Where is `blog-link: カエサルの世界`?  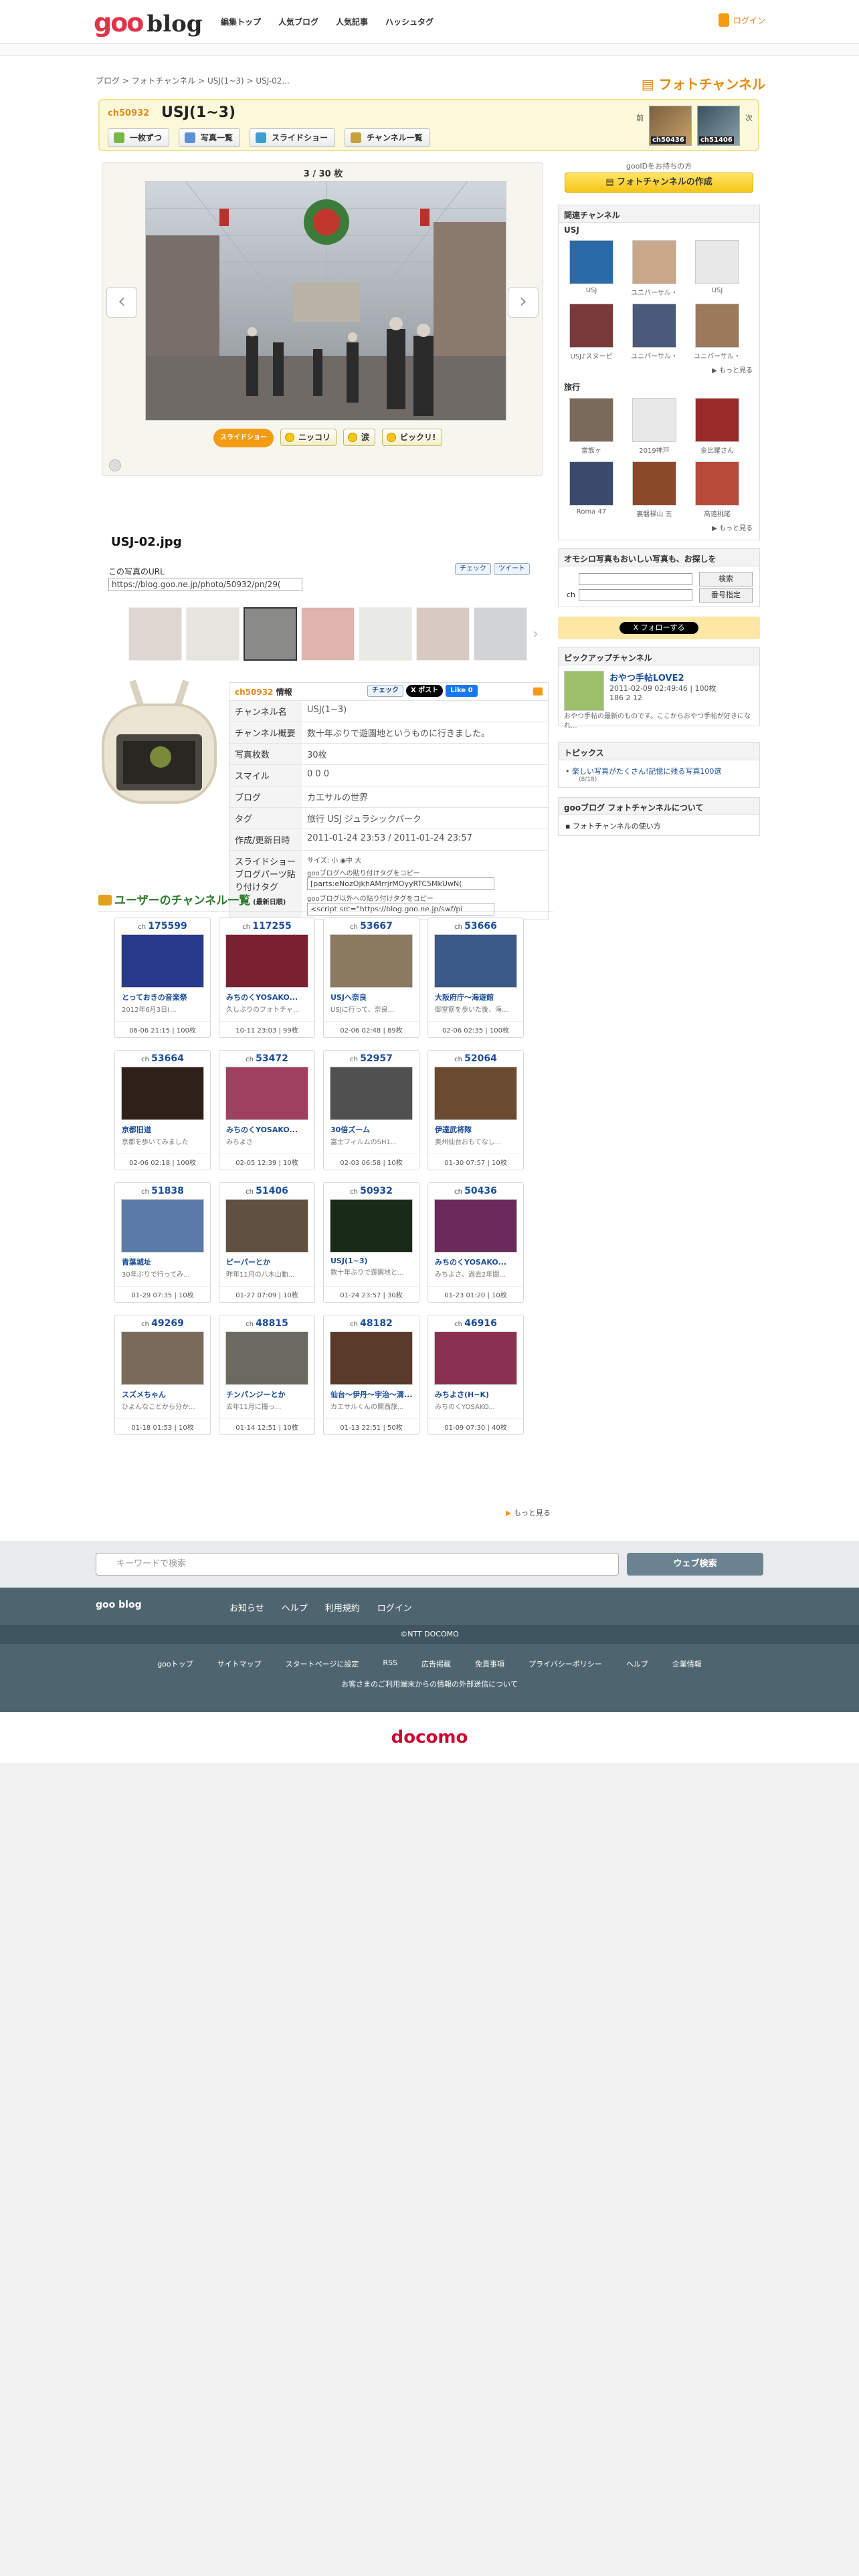 blog-link: カエサルの世界 is located at coordinates (425, 797).